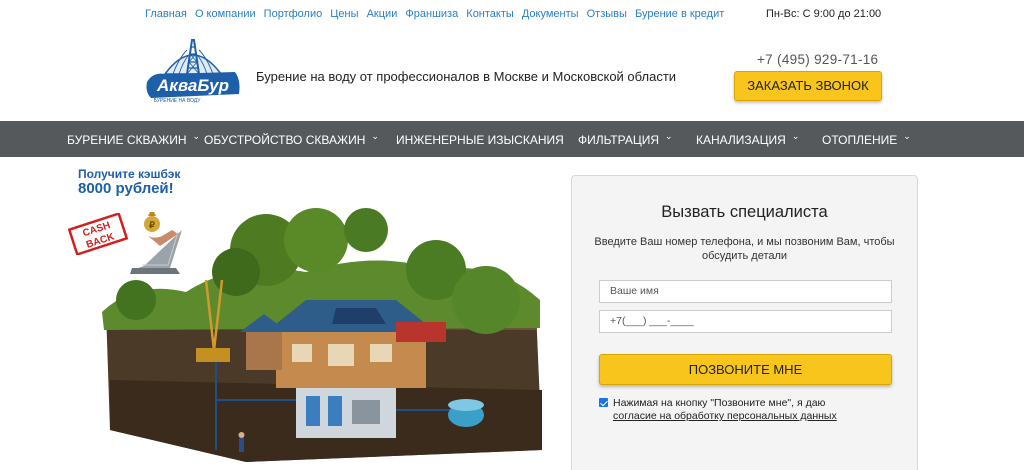 Image resolution: width=1024 pixels, height=470 pixels. What do you see at coordinates (679, 14) in the screenshot?
I see `toplink-credit: Бурение в кредит` at bounding box center [679, 14].